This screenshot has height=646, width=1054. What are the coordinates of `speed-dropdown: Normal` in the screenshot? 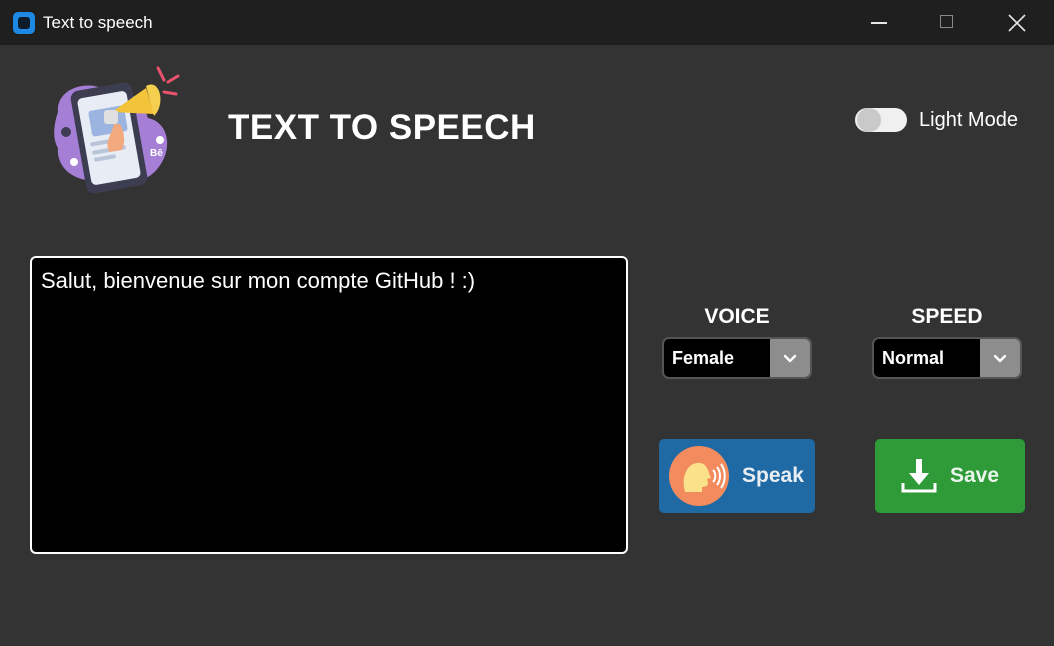 It's located at (947, 358).